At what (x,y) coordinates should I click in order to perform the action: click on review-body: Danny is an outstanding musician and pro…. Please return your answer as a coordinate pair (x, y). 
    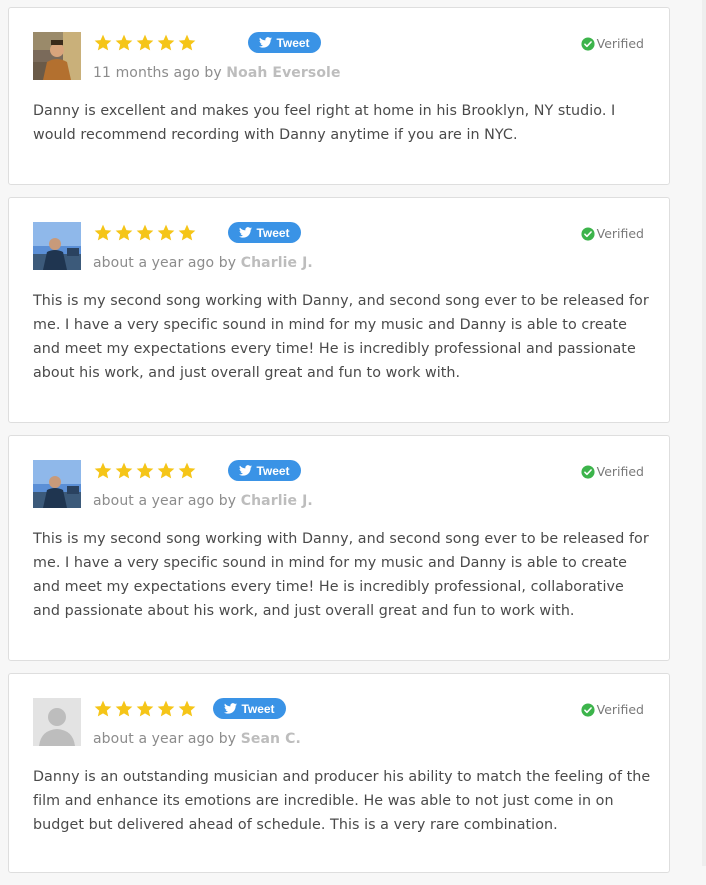
    Looking at the image, I should click on (342, 801).